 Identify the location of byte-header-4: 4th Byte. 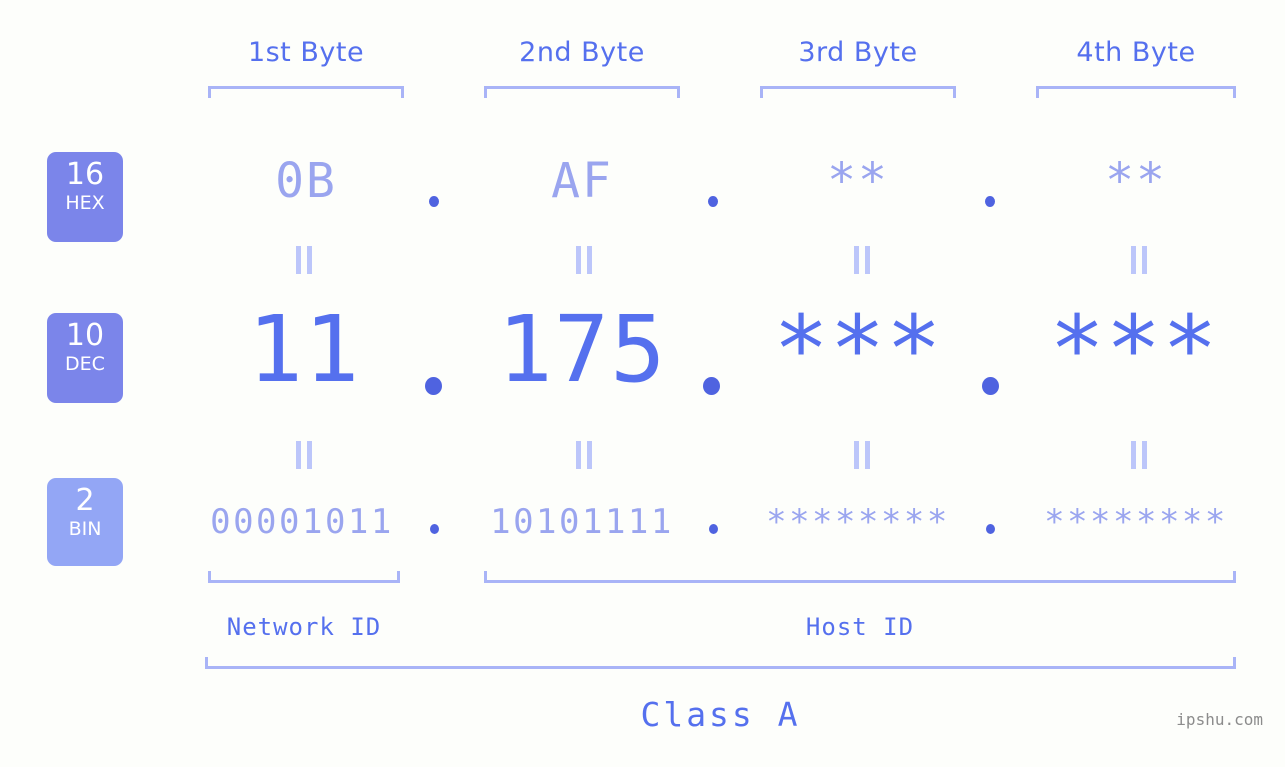
(1136, 52).